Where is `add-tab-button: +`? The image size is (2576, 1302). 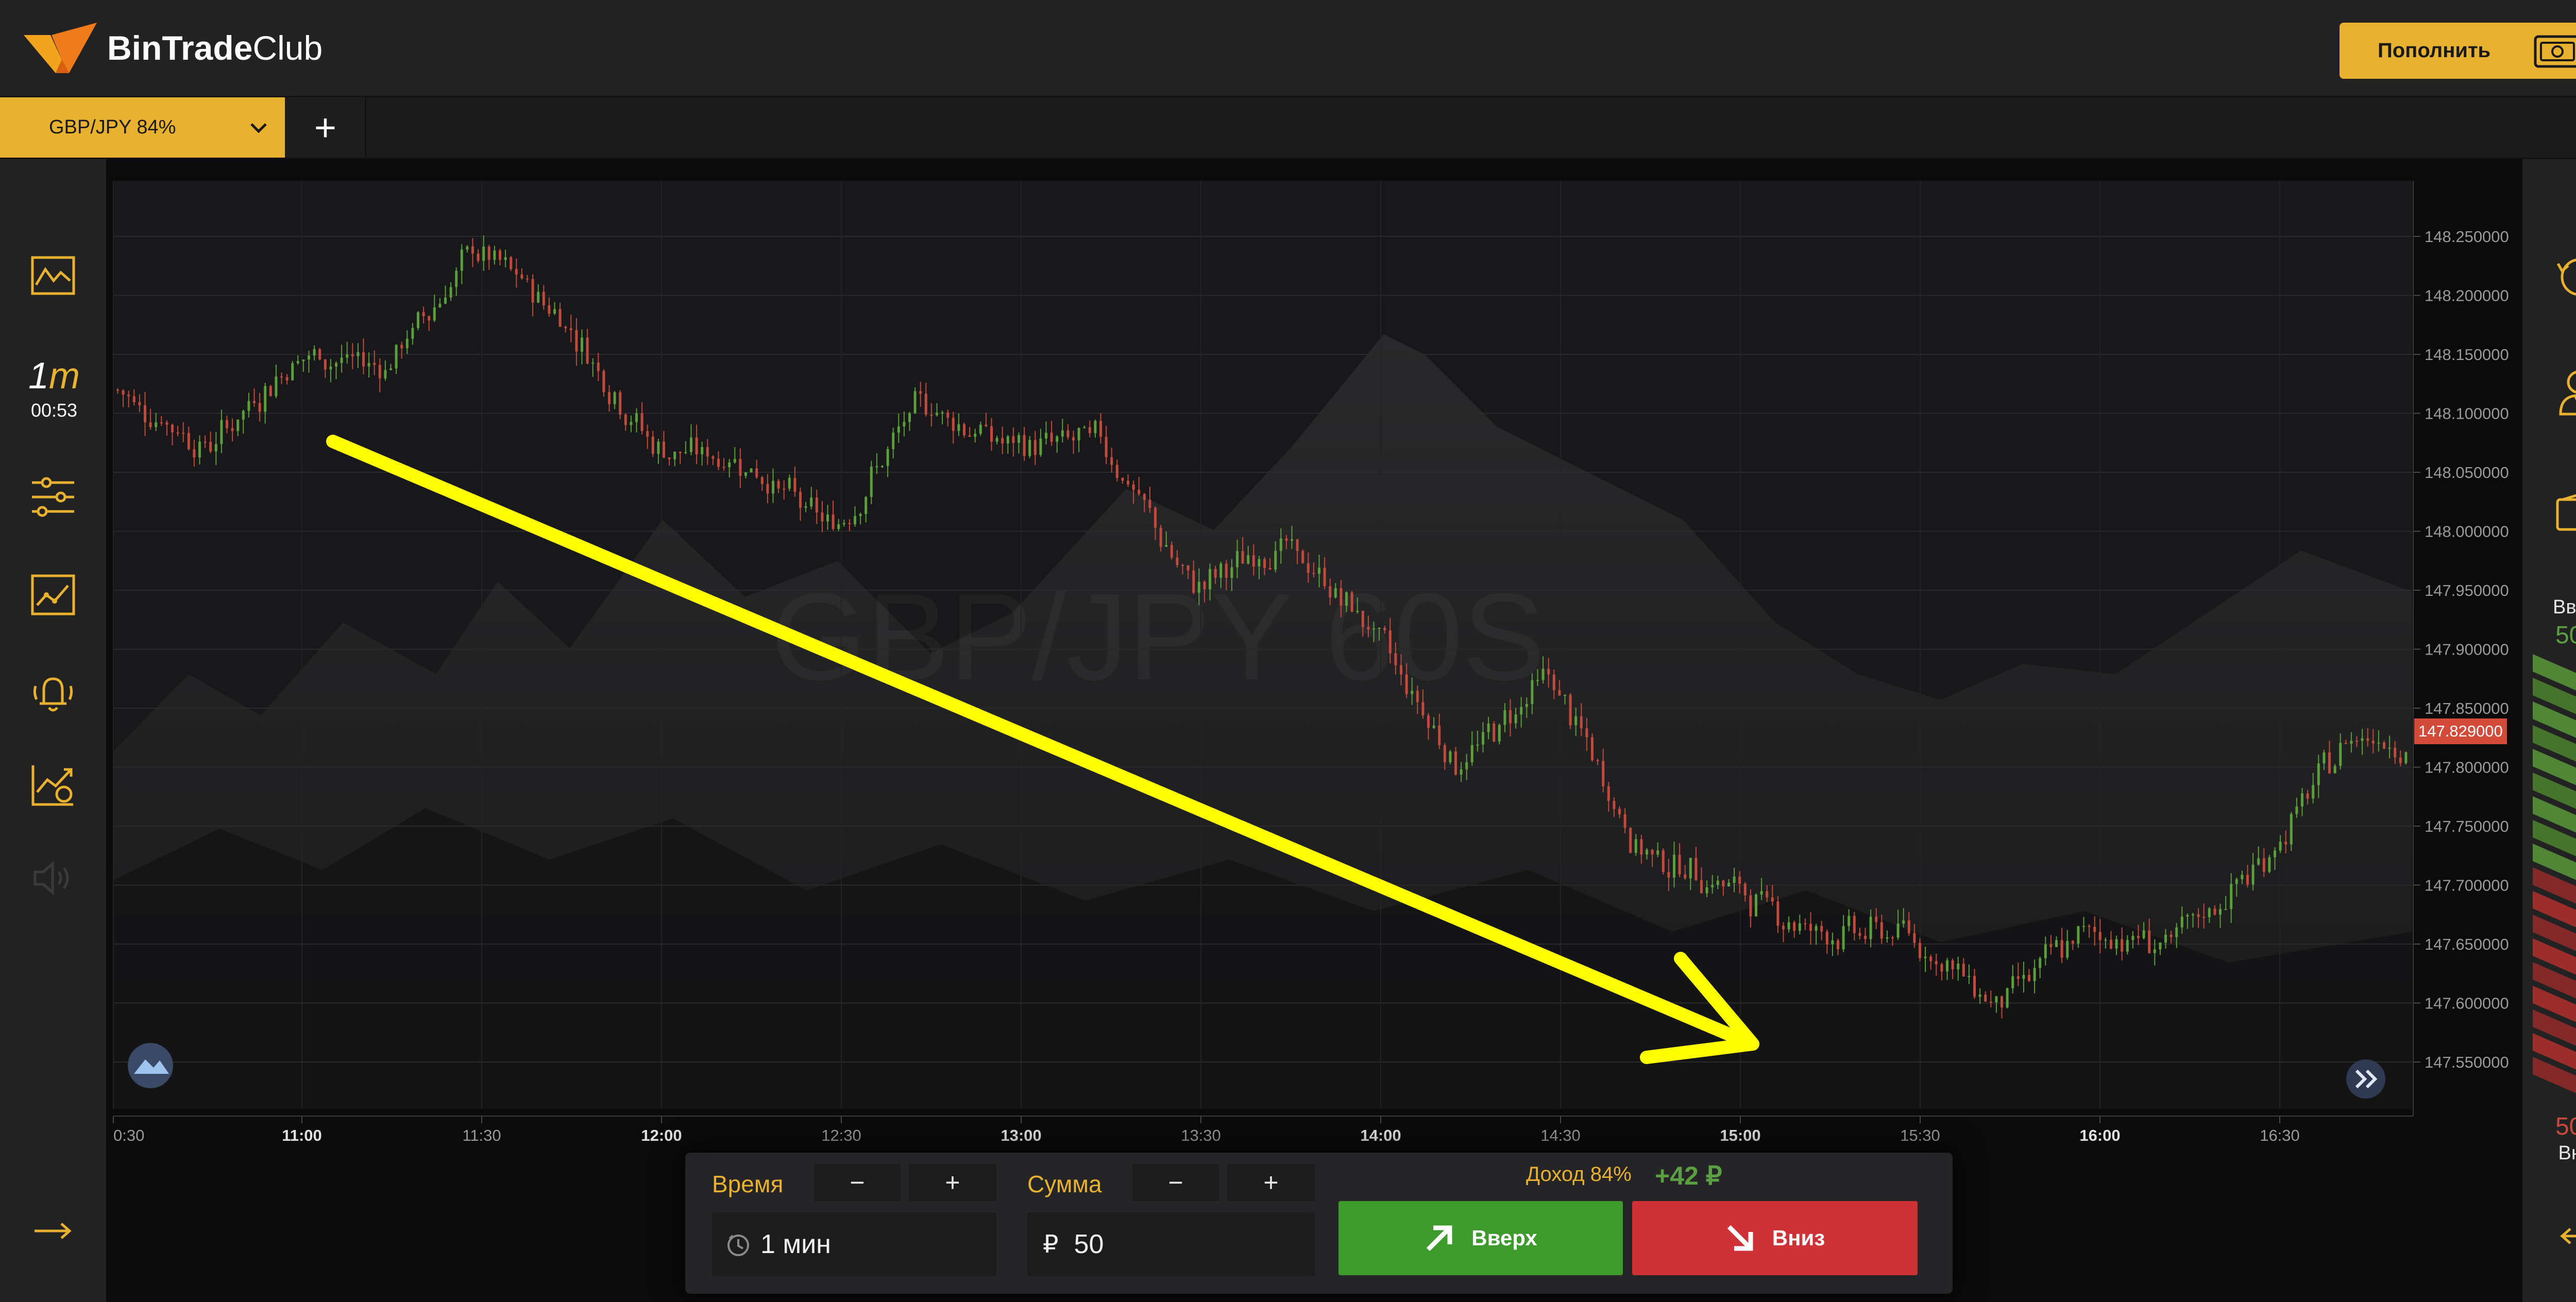
add-tab-button: + is located at coordinates (326, 127).